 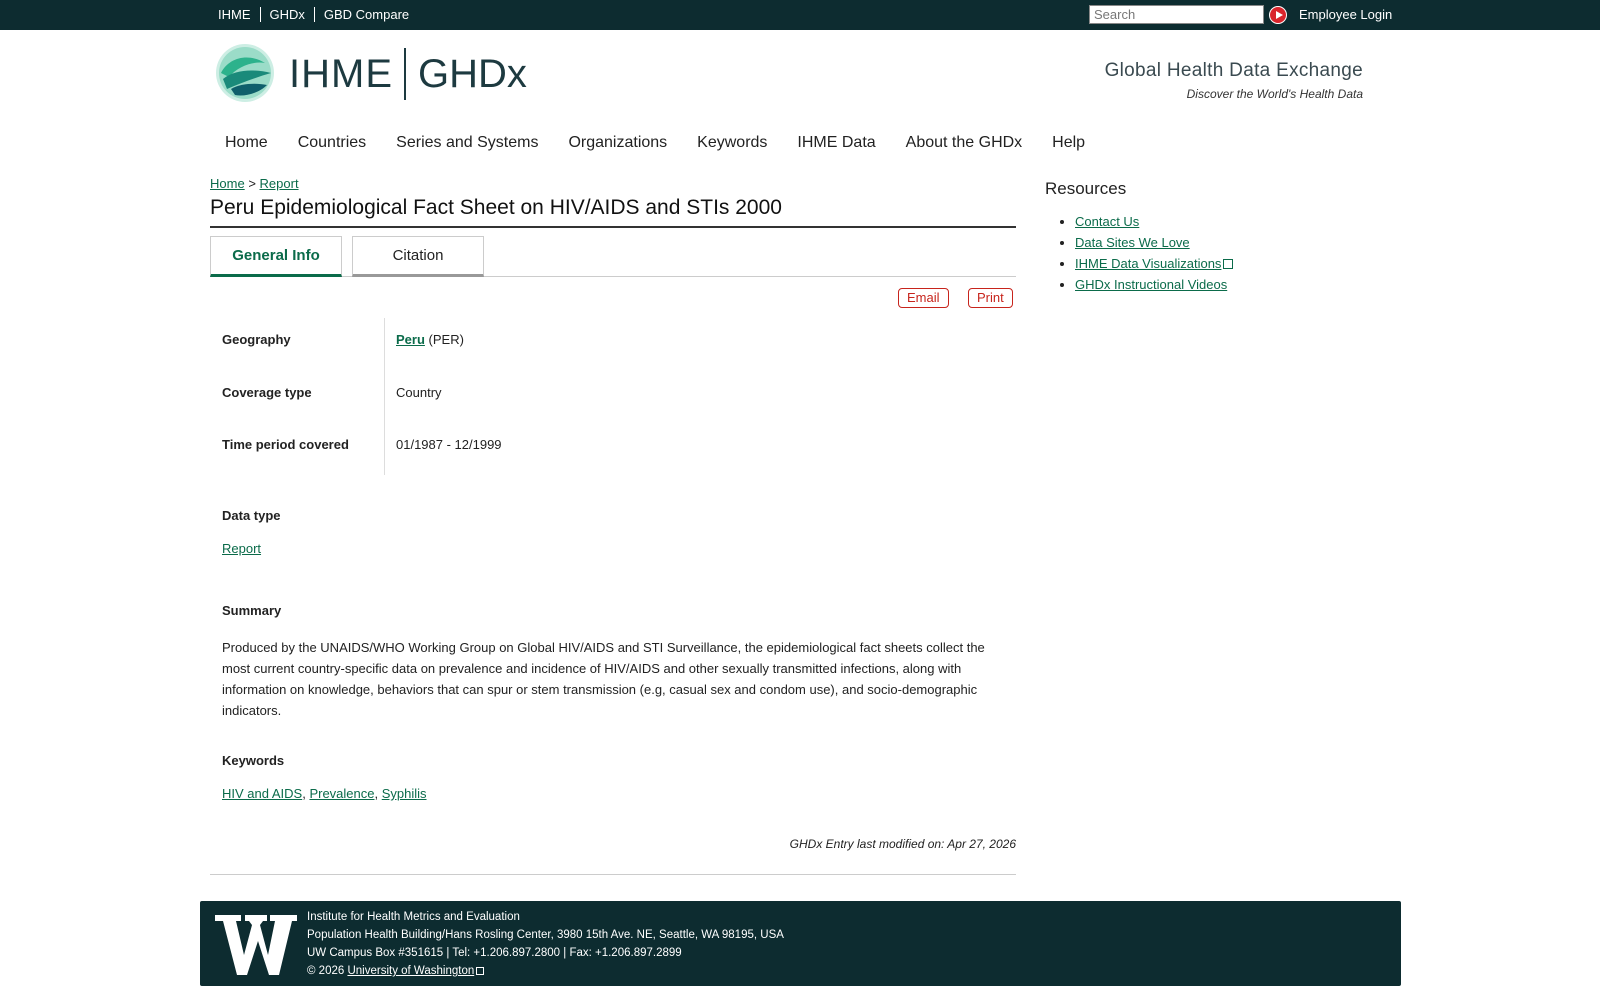 I want to click on geography-value: Peru (PER), so click(x=430, y=339).